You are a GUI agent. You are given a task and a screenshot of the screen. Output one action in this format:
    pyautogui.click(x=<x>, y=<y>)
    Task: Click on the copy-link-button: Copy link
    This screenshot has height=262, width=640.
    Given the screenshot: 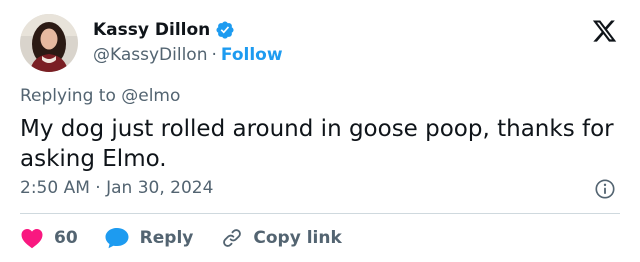 What is the action you would take?
    pyautogui.click(x=281, y=238)
    